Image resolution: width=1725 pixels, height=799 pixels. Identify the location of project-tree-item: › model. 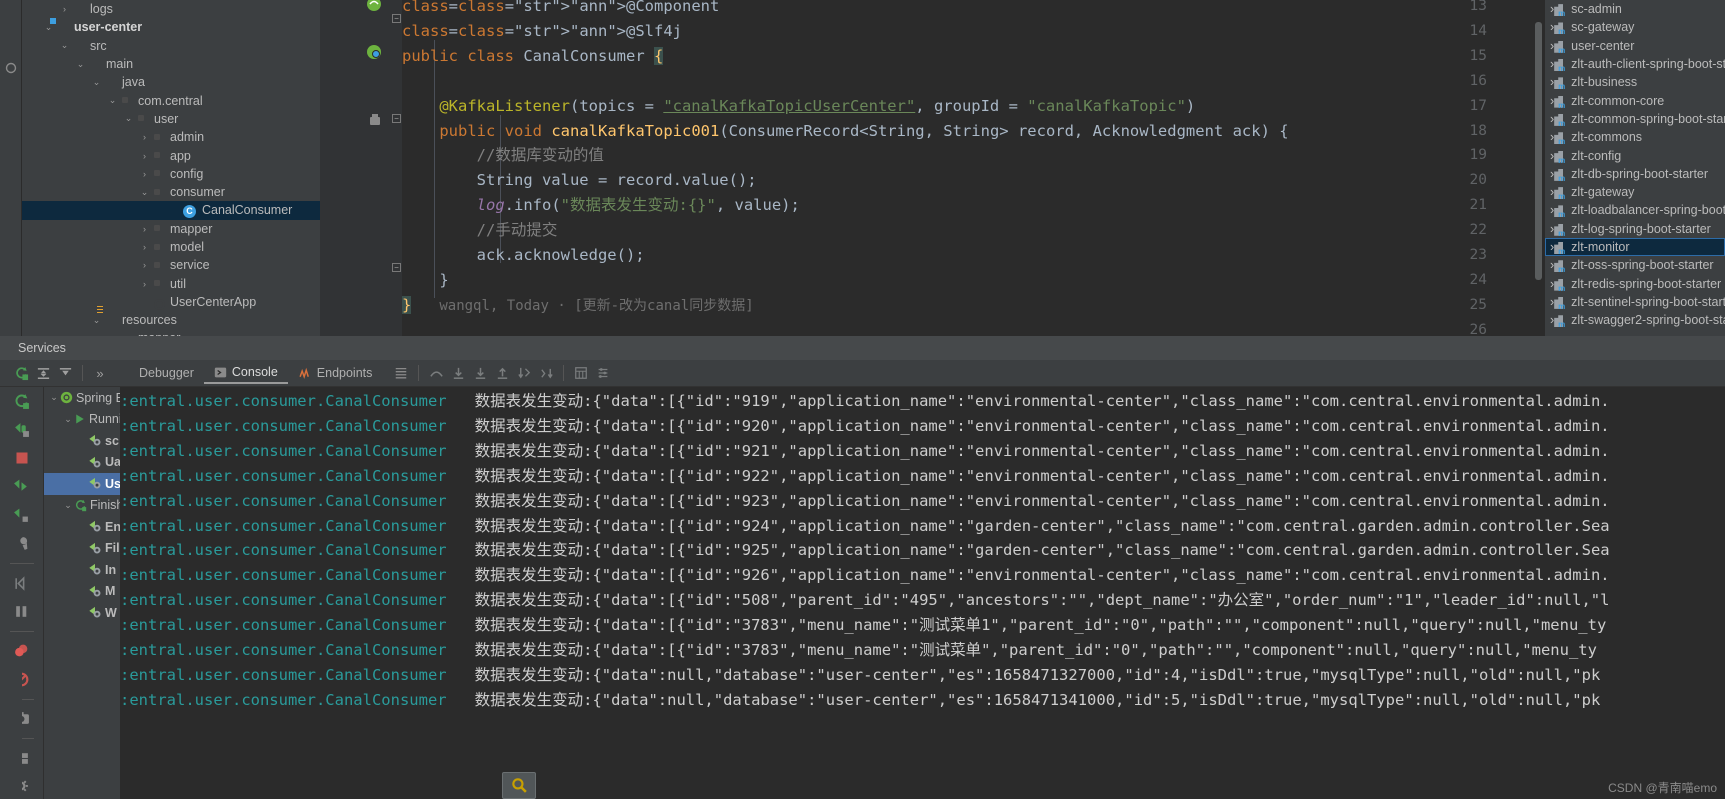
(171, 247).